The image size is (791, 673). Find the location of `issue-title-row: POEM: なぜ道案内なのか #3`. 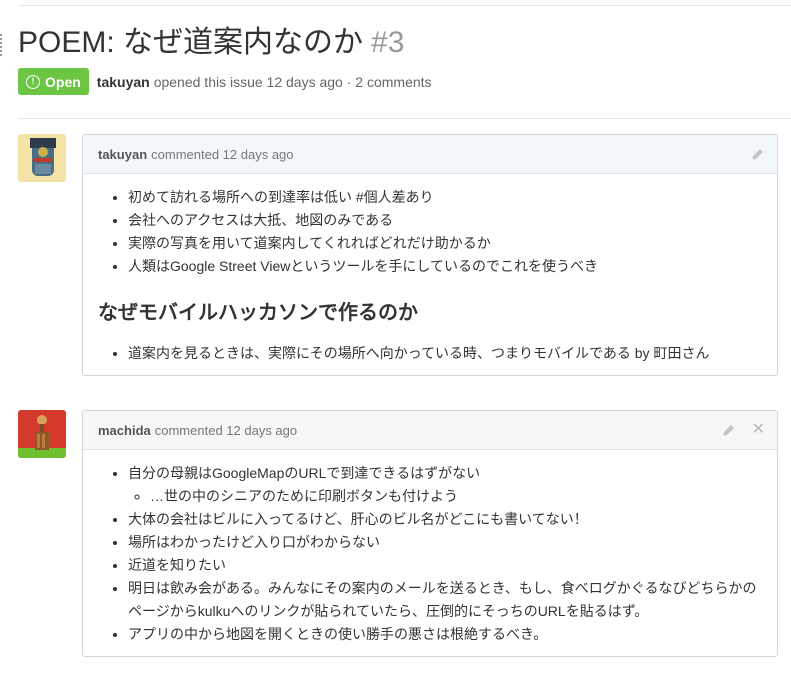

issue-title-row: POEM: なぜ道案内なのか #3 is located at coordinates (211, 43).